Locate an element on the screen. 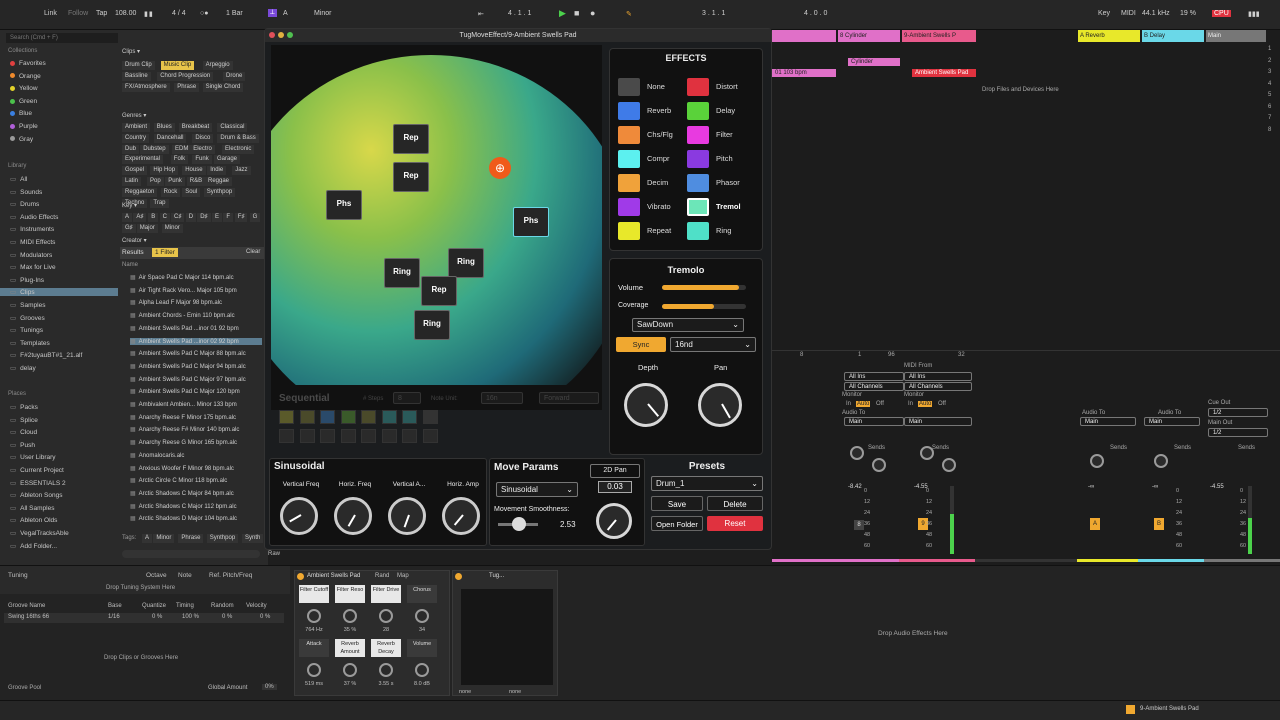 This screenshot has height=720, width=1280. track-header-a is located at coordinates (804, 36).